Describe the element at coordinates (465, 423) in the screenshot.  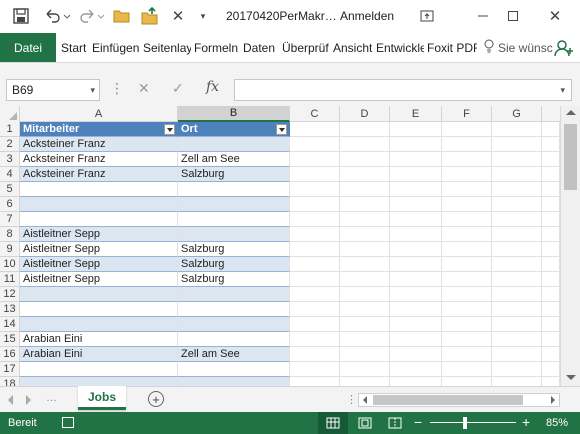
I see `zoom-slider-thumb` at that location.